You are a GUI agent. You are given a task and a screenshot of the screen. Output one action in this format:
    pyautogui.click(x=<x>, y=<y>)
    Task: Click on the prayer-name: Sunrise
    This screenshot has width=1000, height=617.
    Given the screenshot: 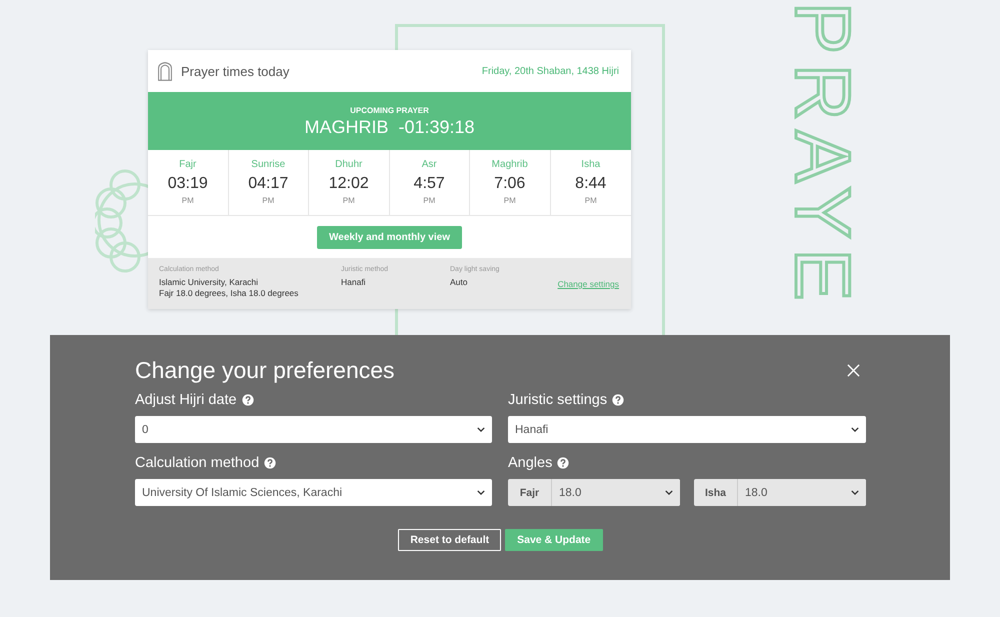 What is the action you would take?
    pyautogui.click(x=268, y=164)
    